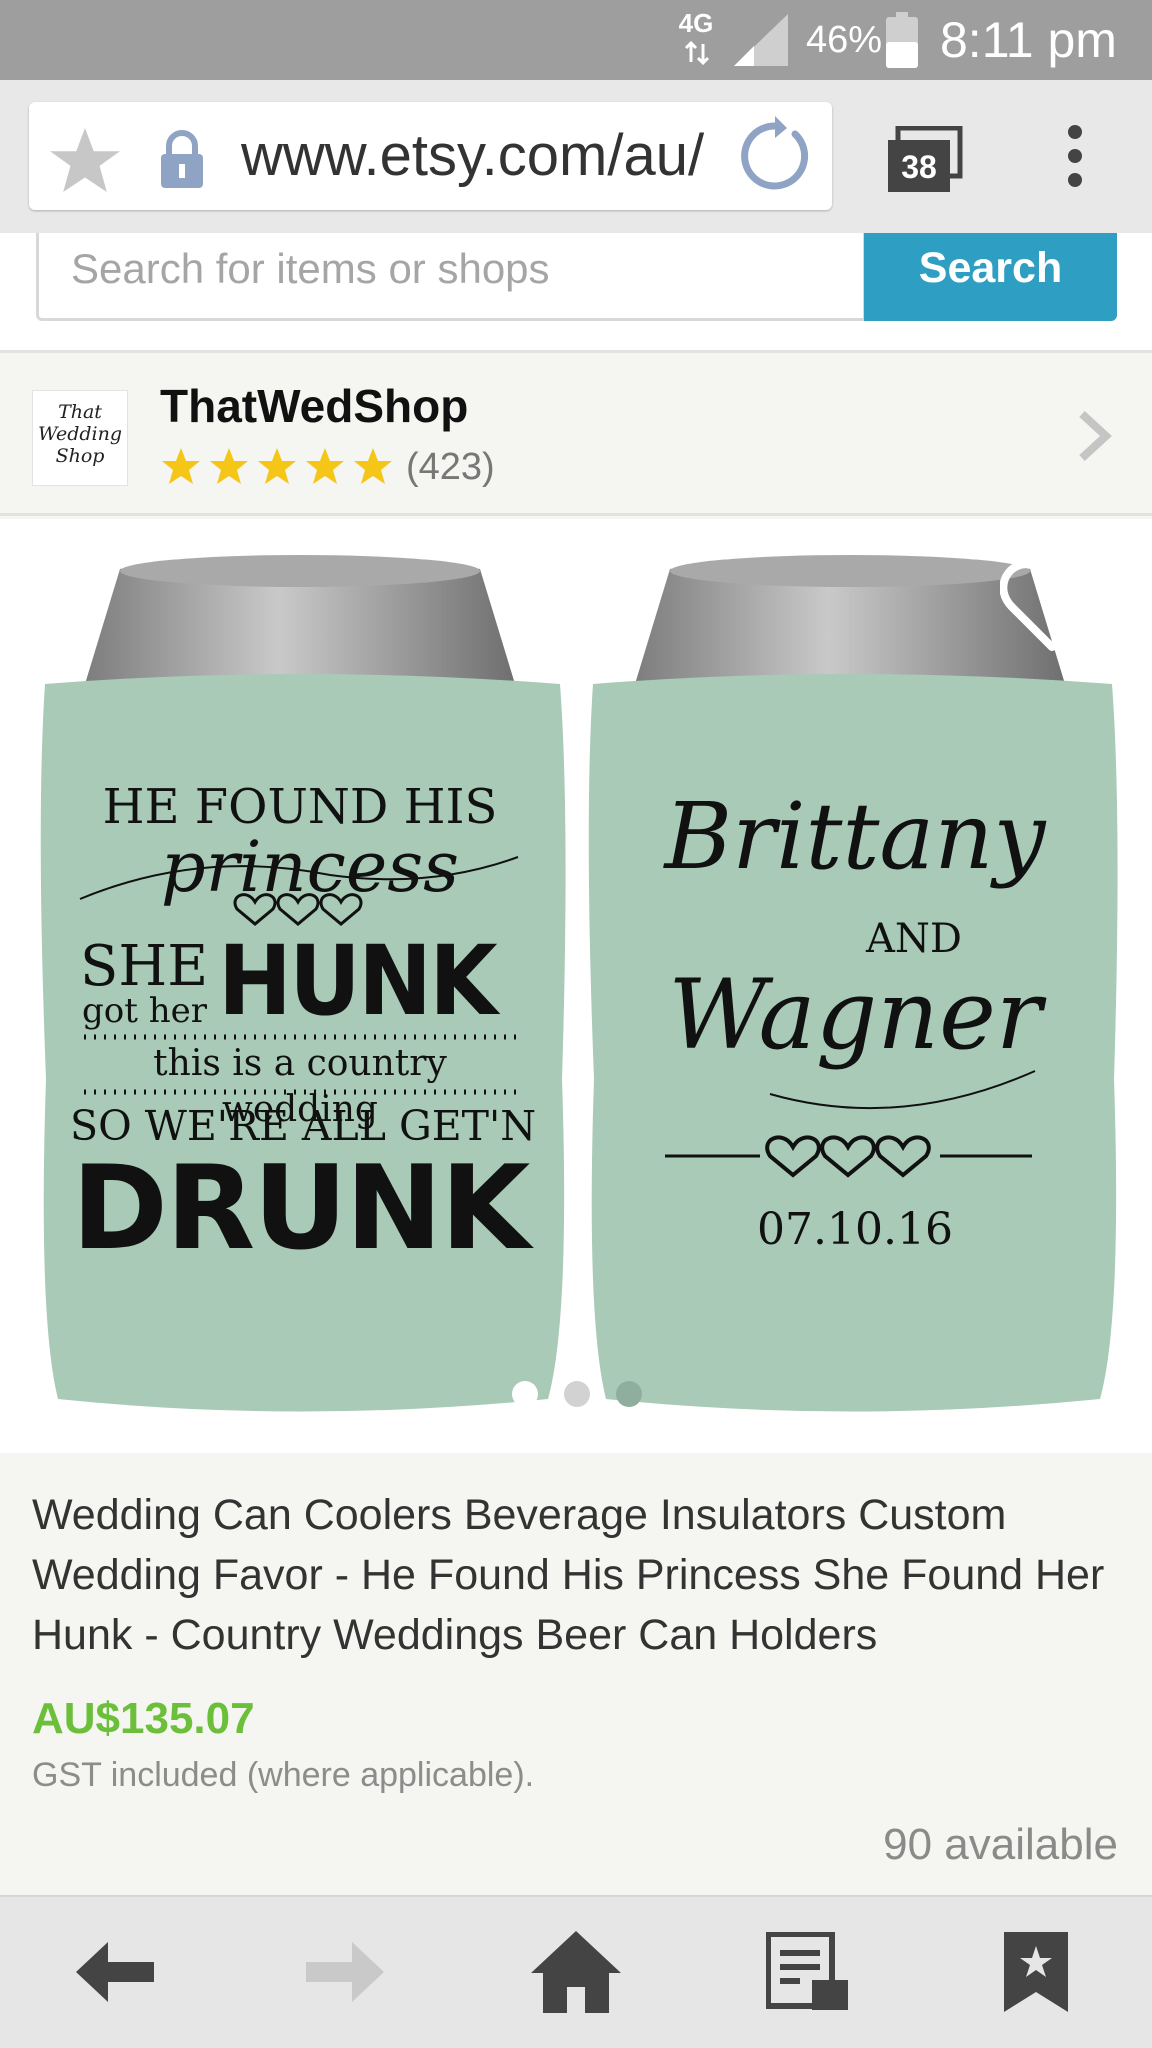  I want to click on favorite-heart-icon, so click(1052, 607).